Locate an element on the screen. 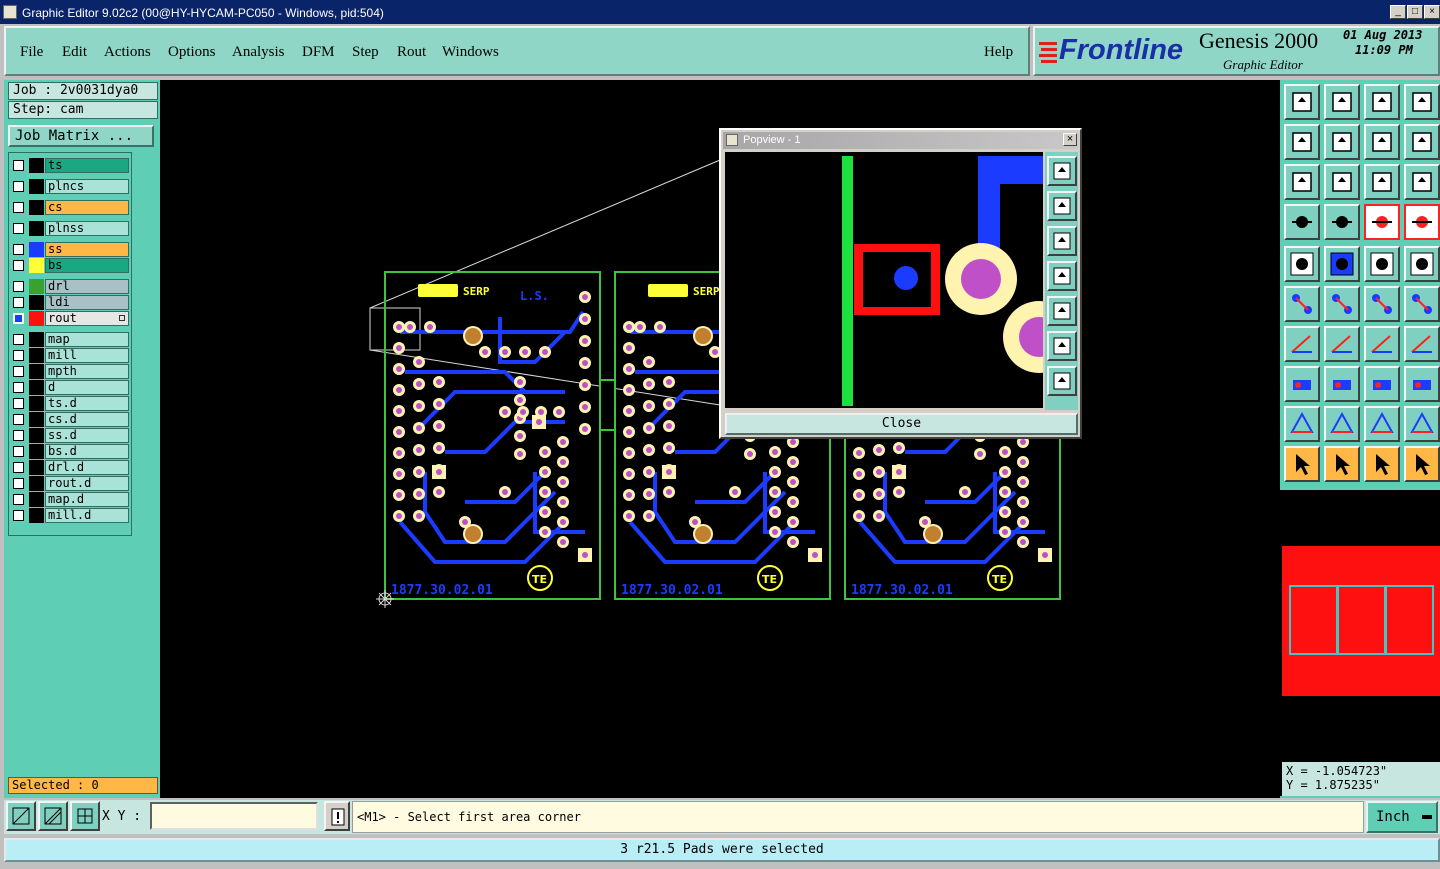 Image resolution: width=1440 pixels, height=869 pixels. pointer-button is located at coordinates (1302, 464).